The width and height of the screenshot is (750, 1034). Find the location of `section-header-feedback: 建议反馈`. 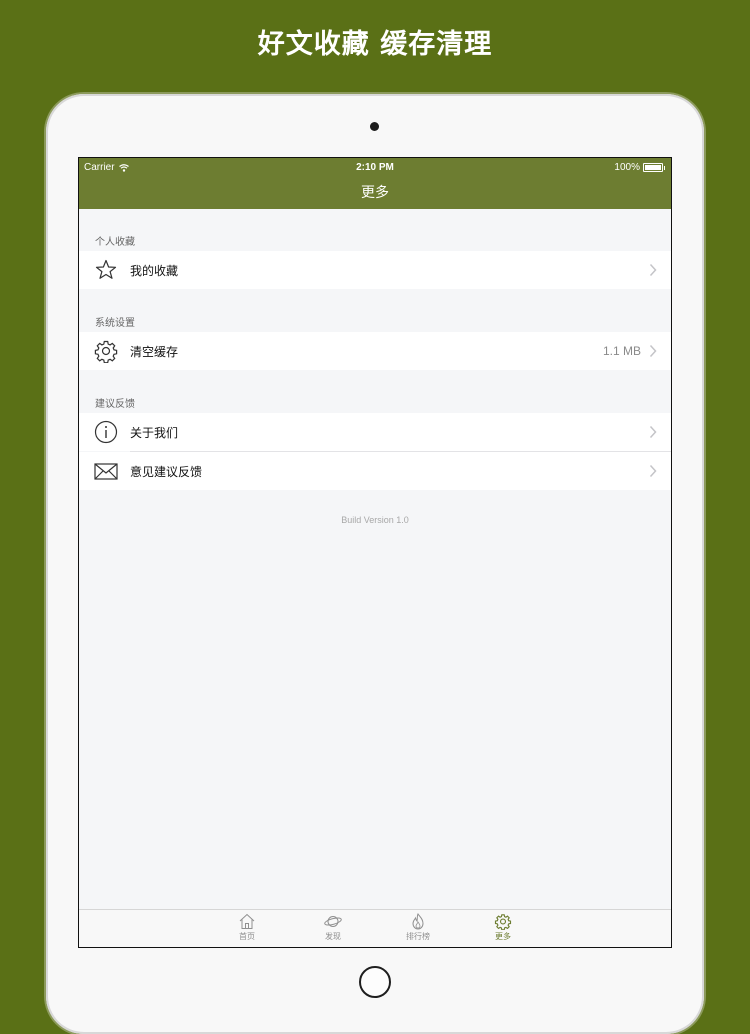

section-header-feedback: 建议反馈 is located at coordinates (115, 404).